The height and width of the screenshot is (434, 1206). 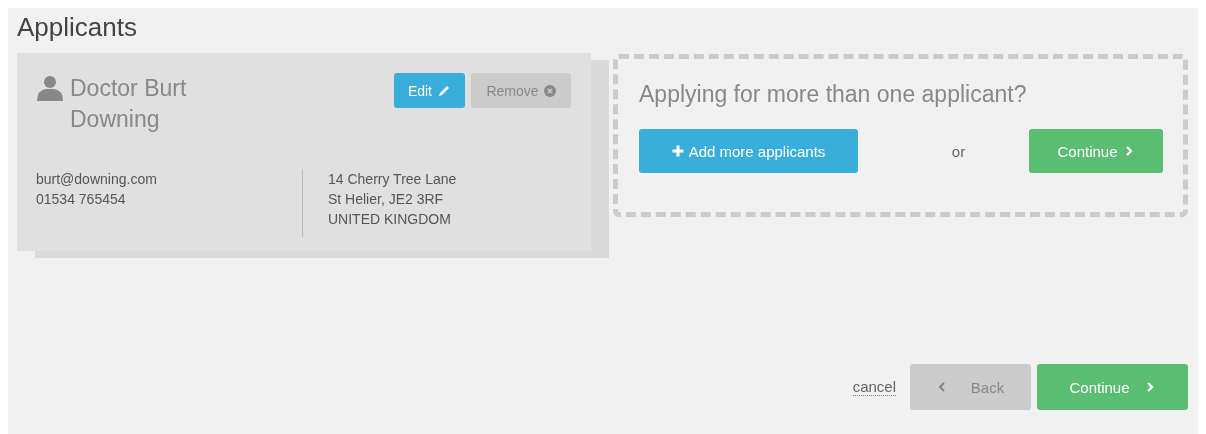 I want to click on remove-button: Remove, so click(x=521, y=90).